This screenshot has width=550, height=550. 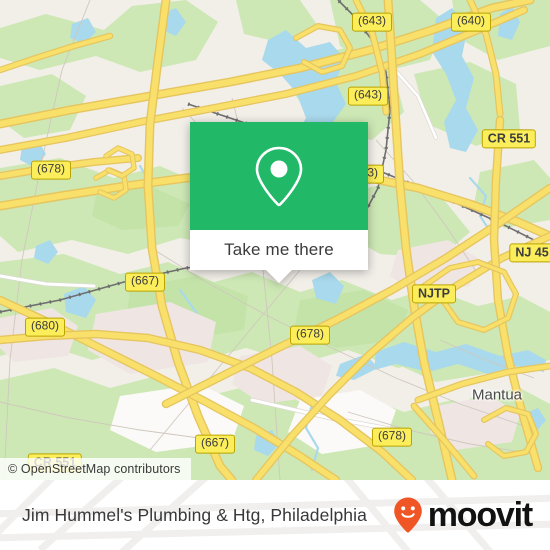 What do you see at coordinates (529, 253) in the screenshot?
I see `road-shield: NJ 45` at bounding box center [529, 253].